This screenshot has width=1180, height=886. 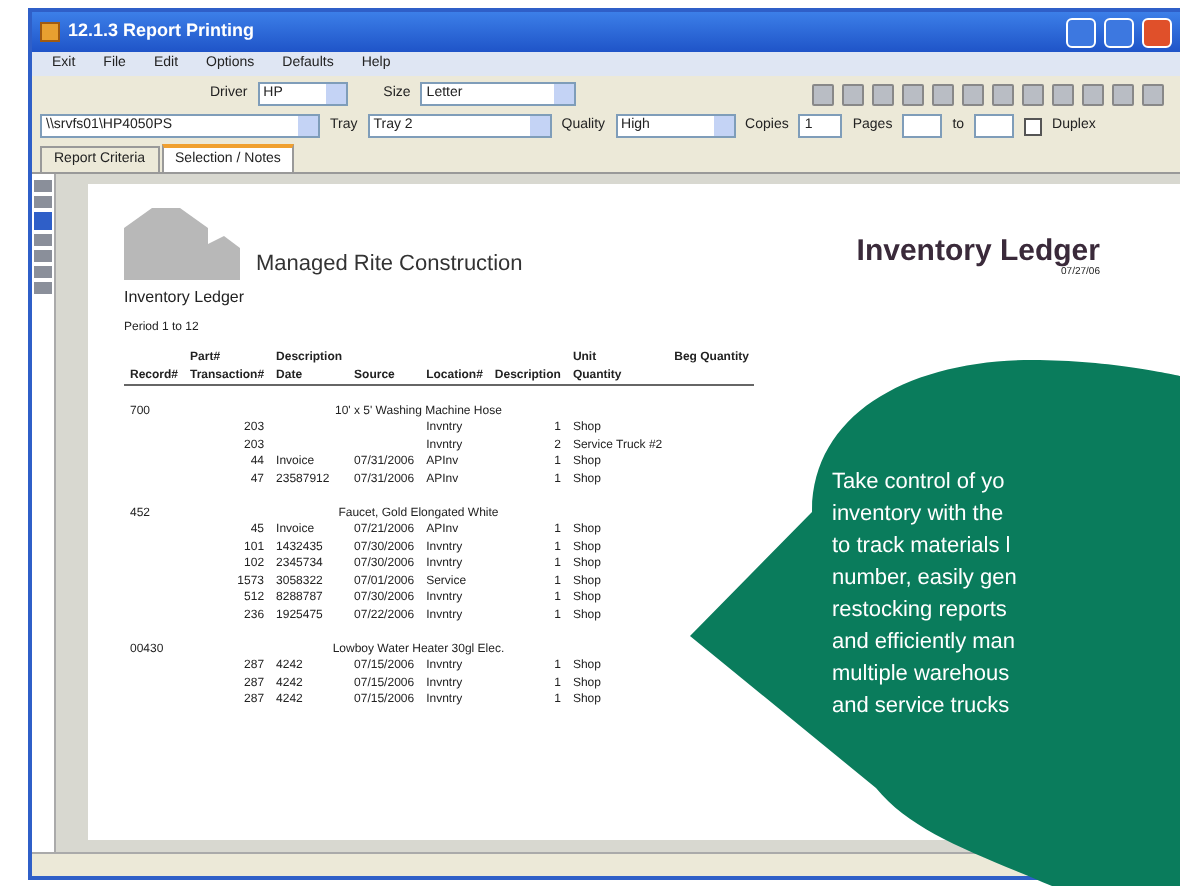 I want to click on report-subtitle: Inventory Ledger, so click(x=185, y=298).